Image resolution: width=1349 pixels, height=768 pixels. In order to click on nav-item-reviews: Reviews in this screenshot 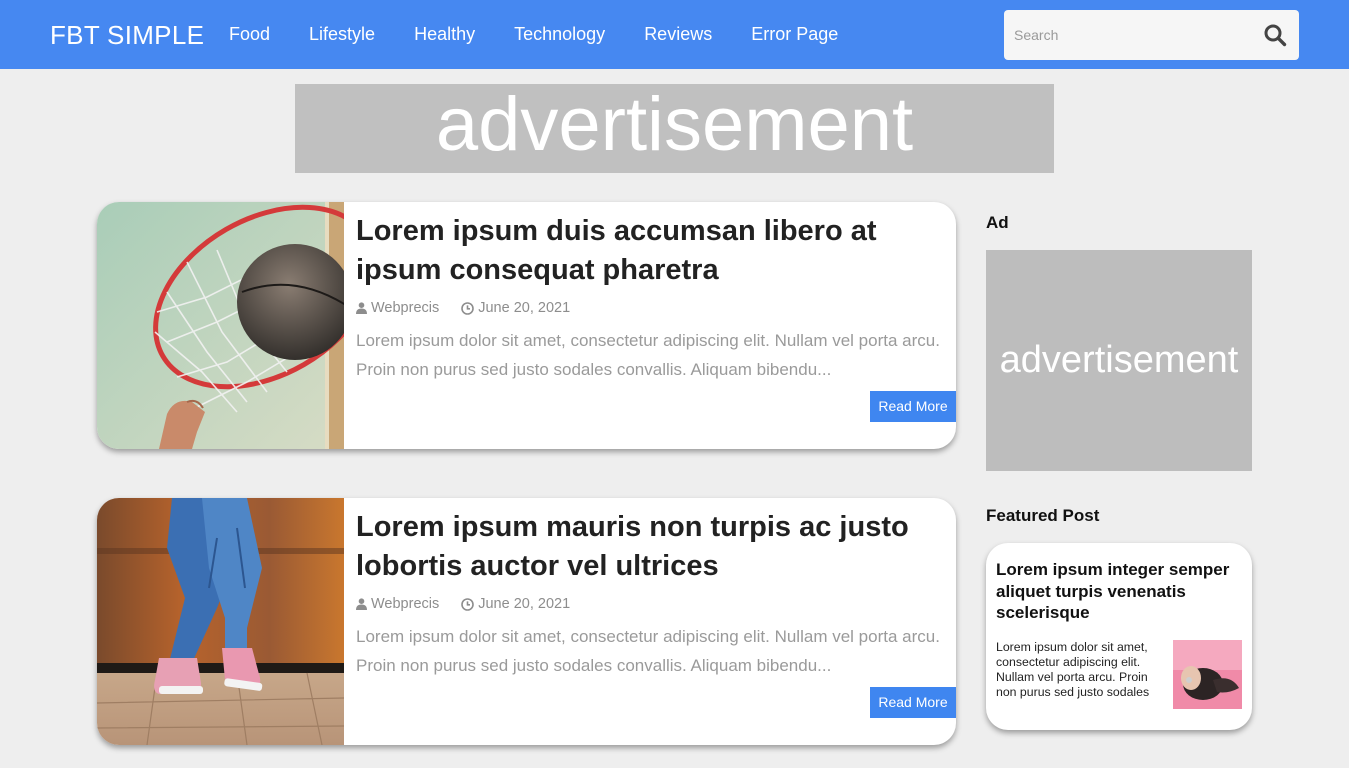, I will do `click(678, 34)`.